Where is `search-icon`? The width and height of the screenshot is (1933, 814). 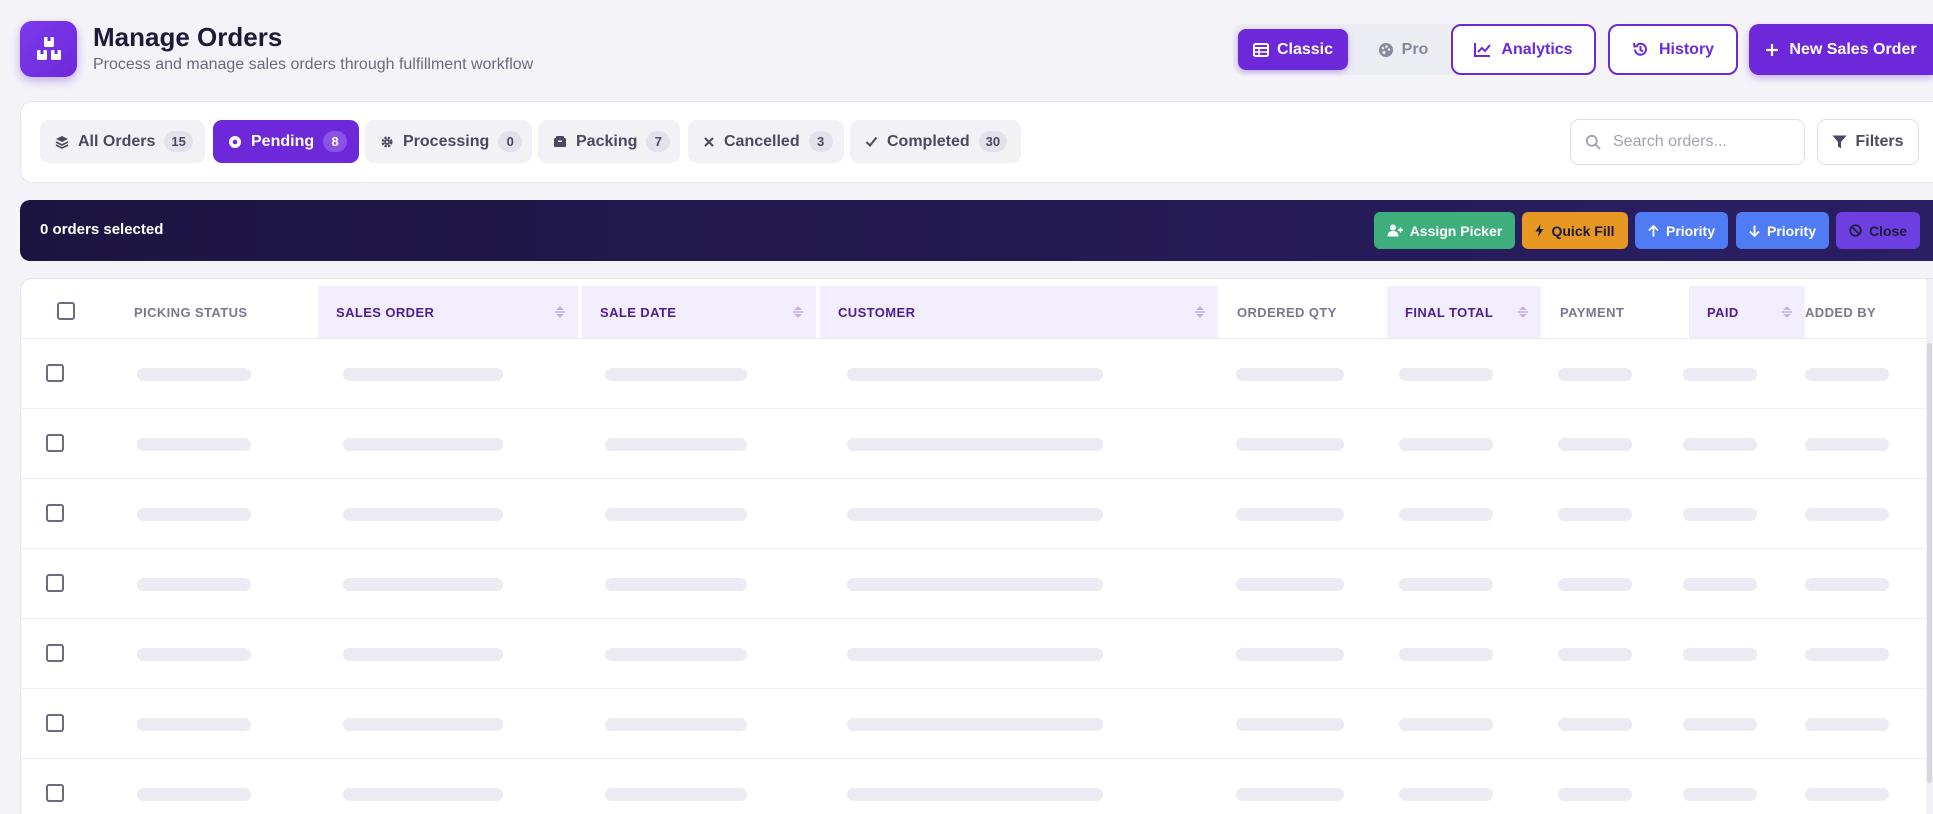
search-icon is located at coordinates (1593, 142).